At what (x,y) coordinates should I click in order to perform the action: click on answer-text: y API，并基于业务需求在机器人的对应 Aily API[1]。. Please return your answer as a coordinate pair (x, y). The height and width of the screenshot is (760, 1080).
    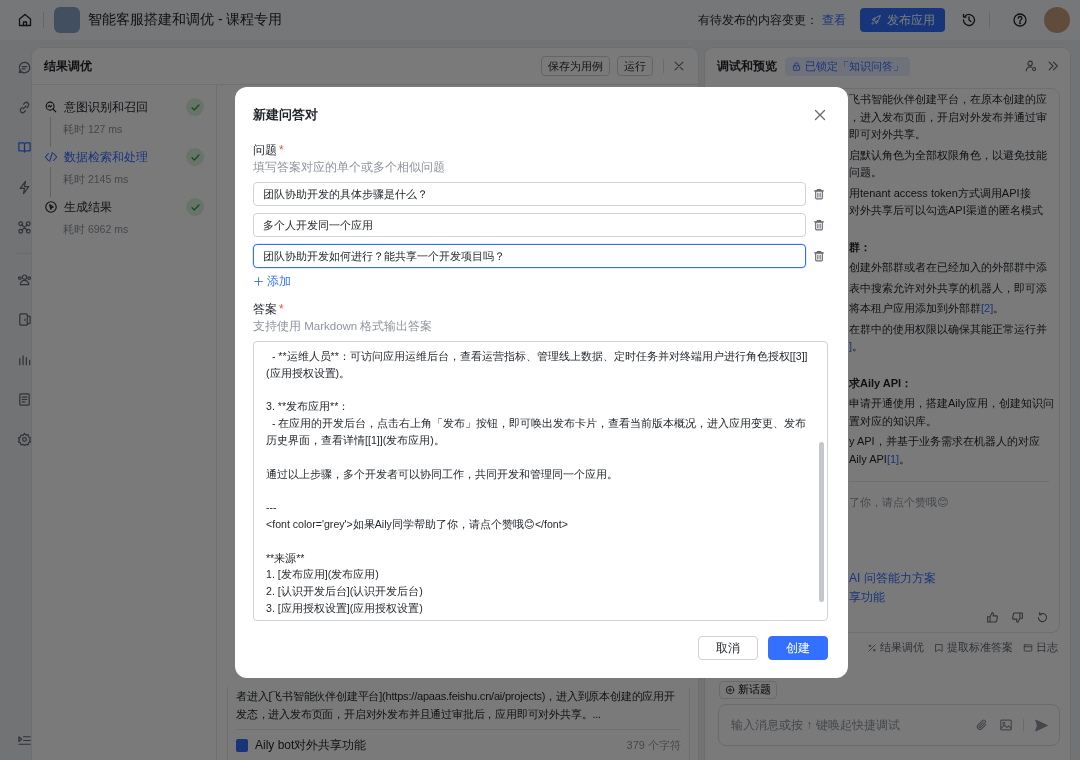
    Looking at the image, I should click on (945, 450).